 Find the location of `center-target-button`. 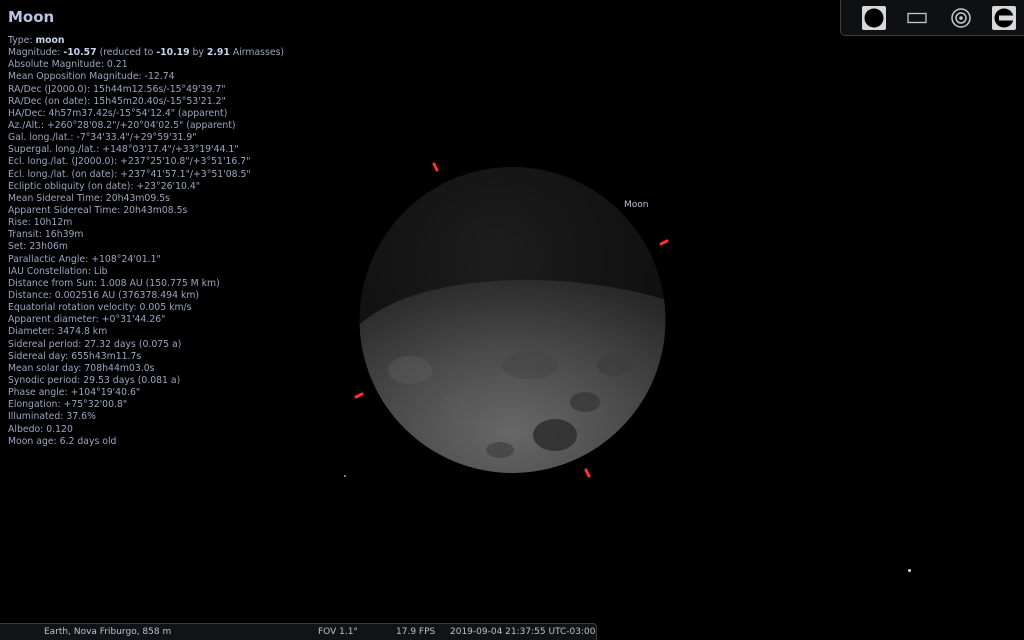

center-target-button is located at coordinates (961, 18).